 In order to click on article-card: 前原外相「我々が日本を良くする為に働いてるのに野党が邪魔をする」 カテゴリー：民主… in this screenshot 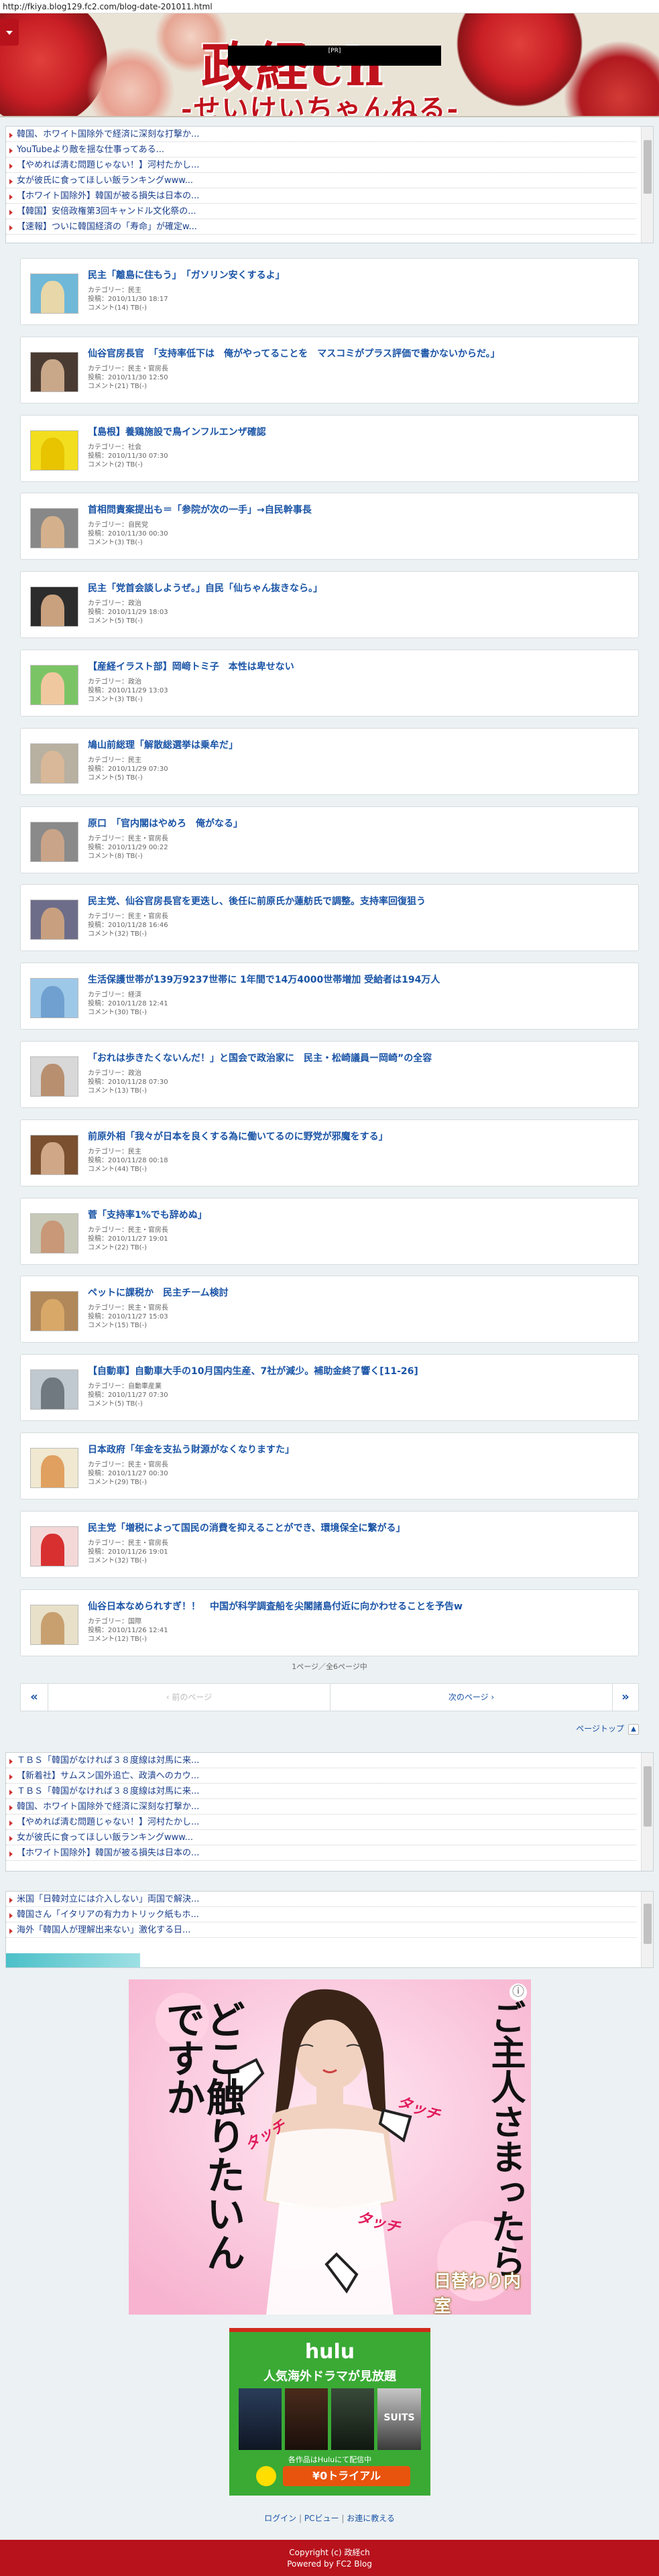, I will do `click(329, 1153)`.